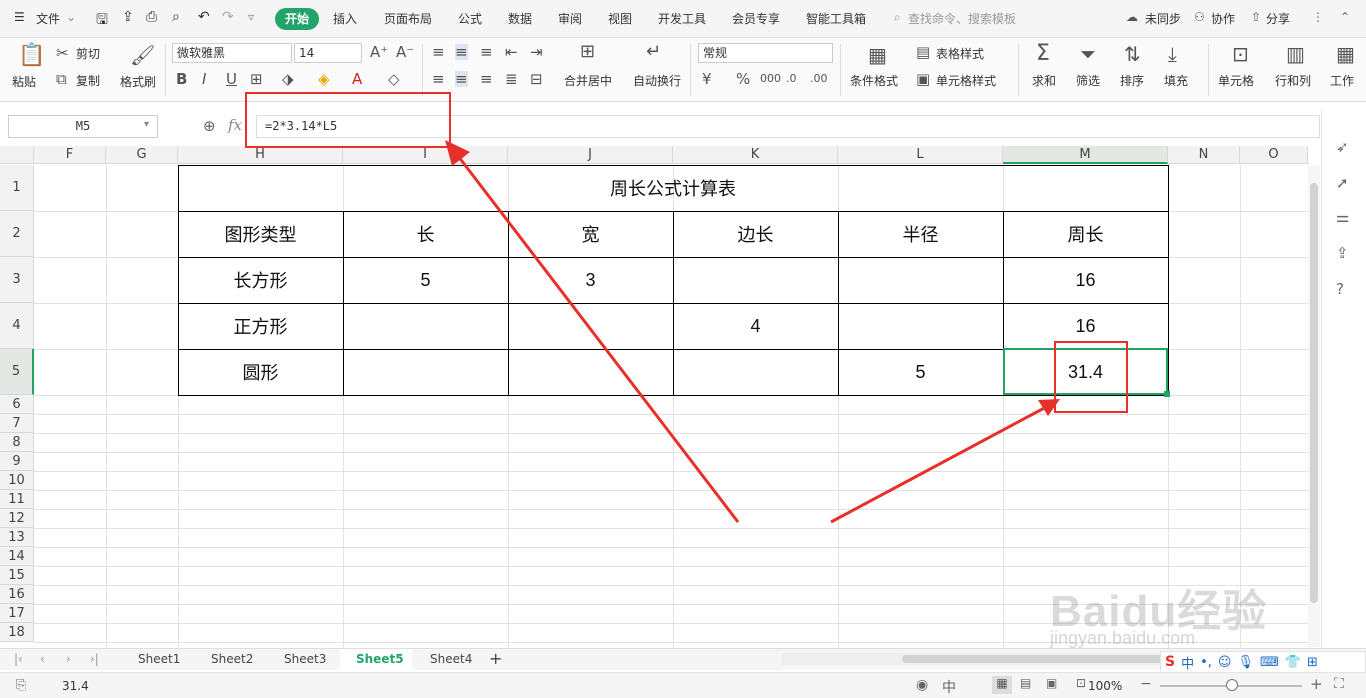 The width and height of the screenshot is (1366, 698). What do you see at coordinates (1025, 683) in the screenshot?
I see `page-view-icon: ▤` at bounding box center [1025, 683].